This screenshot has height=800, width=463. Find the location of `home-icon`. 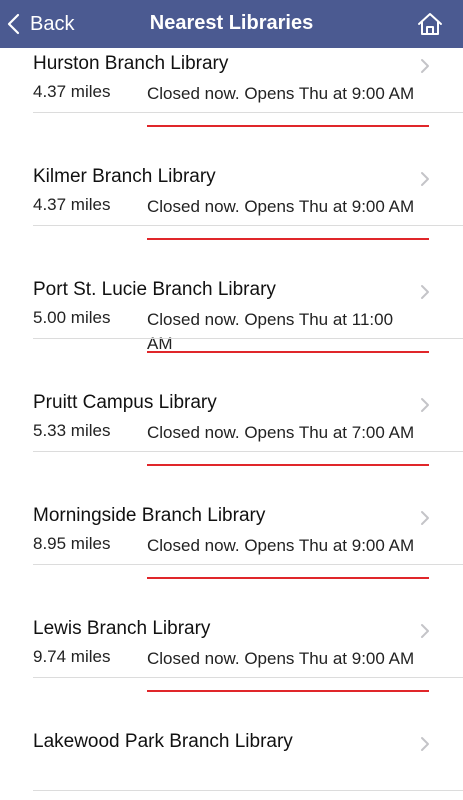

home-icon is located at coordinates (430, 24).